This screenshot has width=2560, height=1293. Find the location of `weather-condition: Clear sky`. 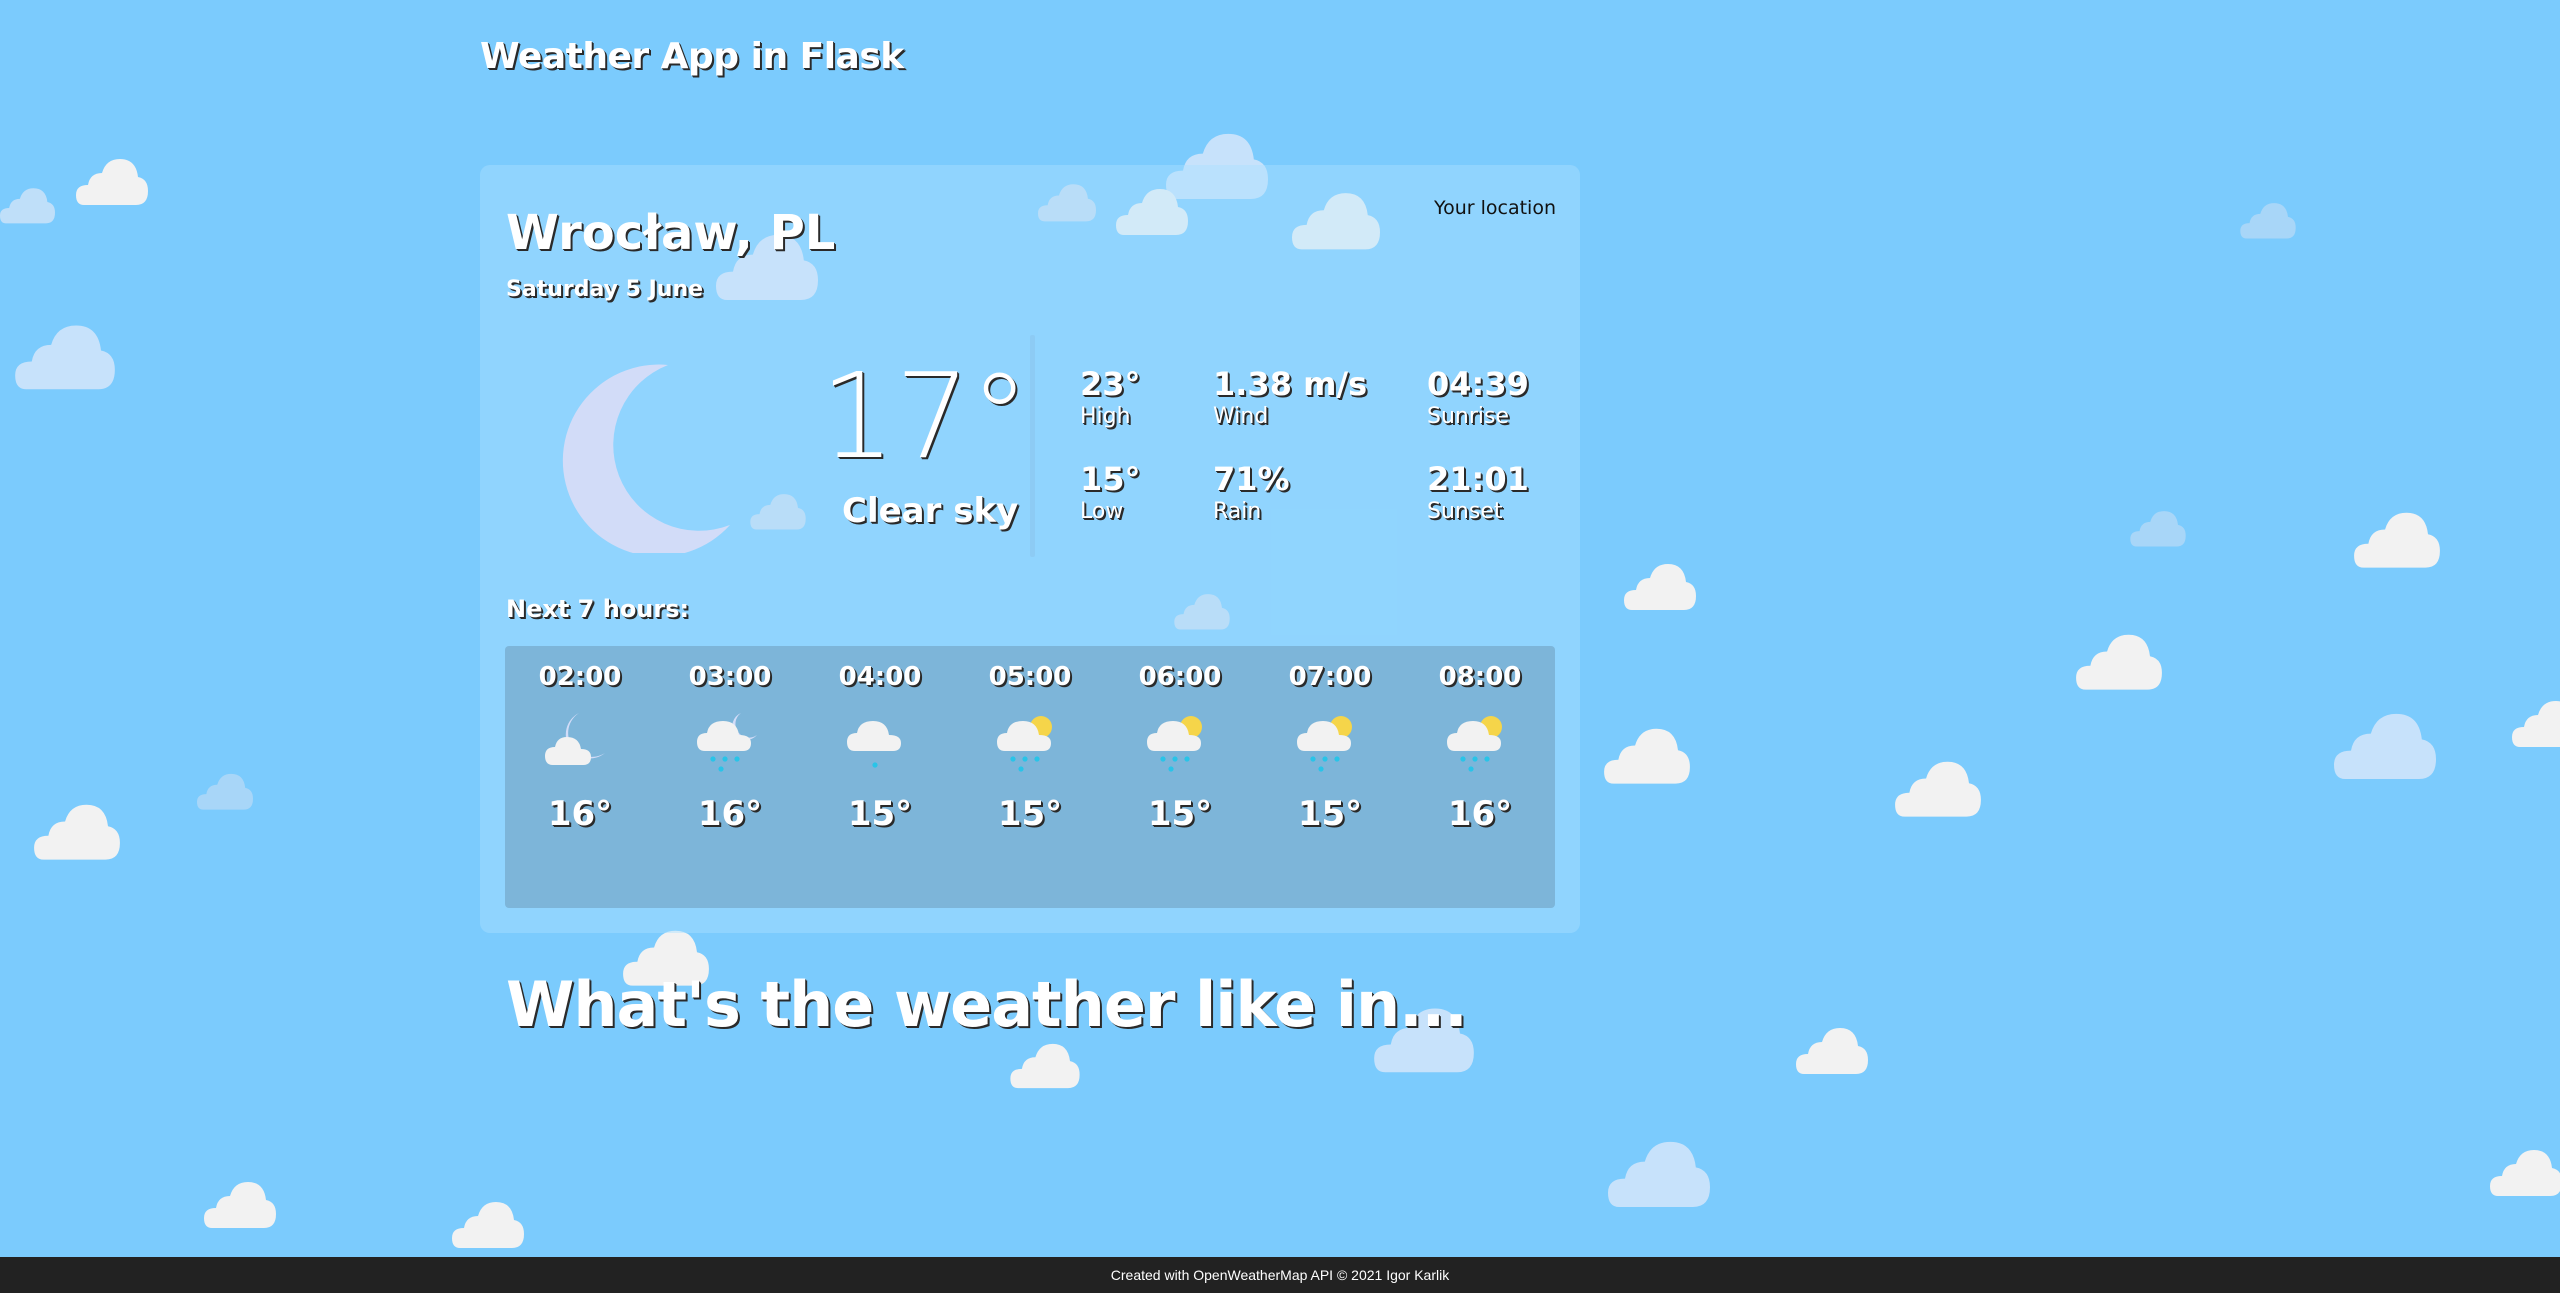

weather-condition: Clear sky is located at coordinates (930, 511).